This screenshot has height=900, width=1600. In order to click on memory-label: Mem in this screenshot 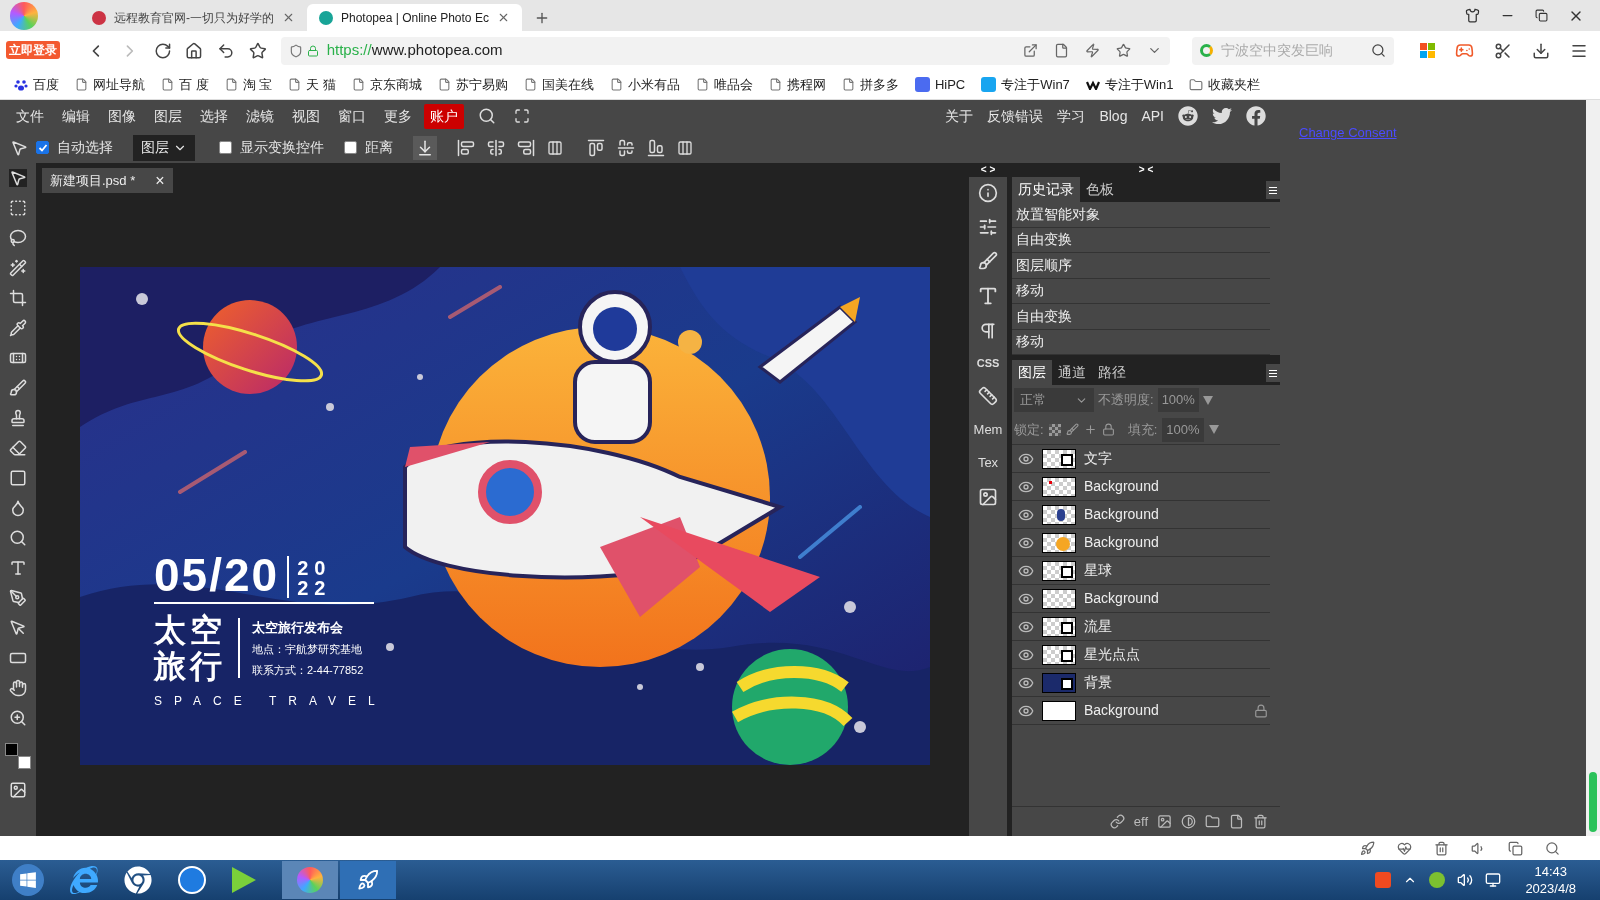, I will do `click(988, 429)`.